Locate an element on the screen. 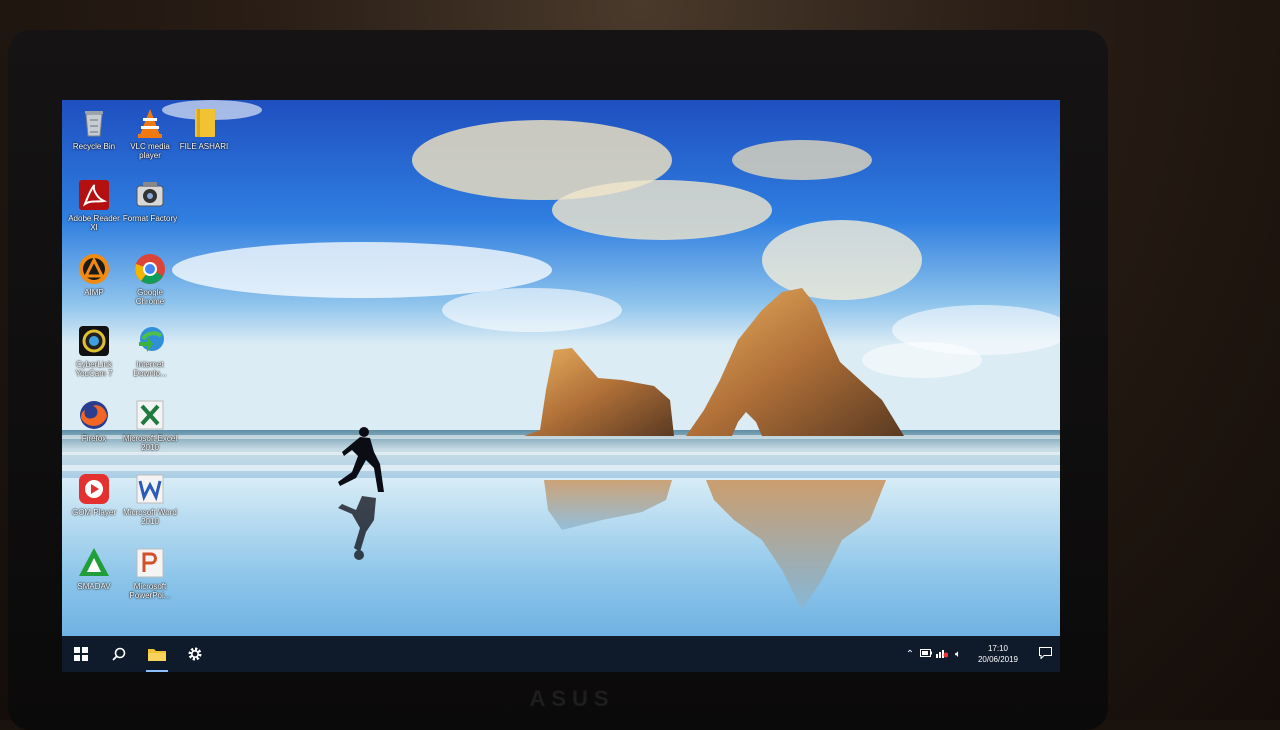 The image size is (1280, 730). gom-player-icon is located at coordinates (94, 489).